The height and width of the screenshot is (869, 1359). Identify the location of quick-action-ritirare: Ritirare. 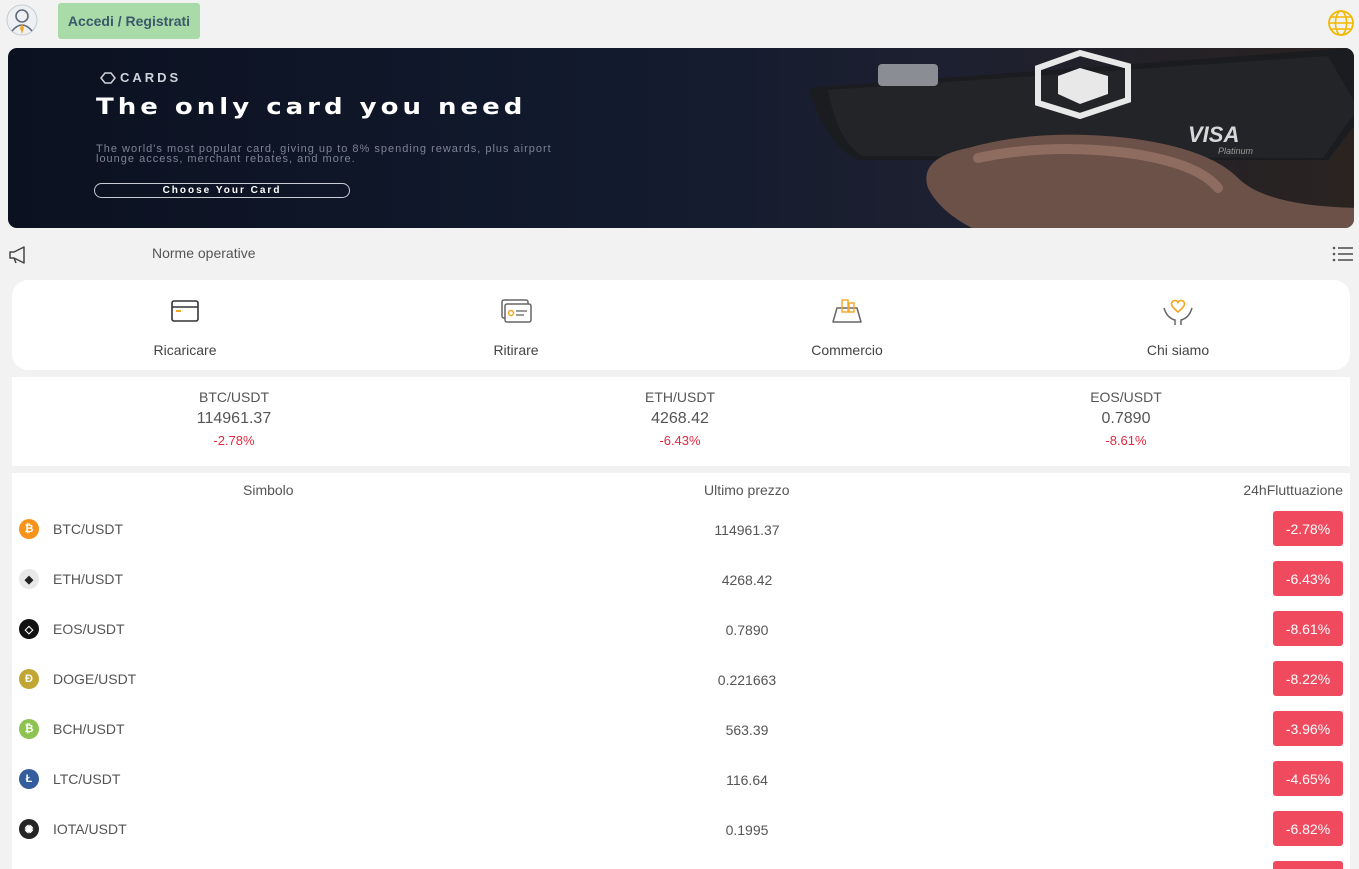
(516, 325).